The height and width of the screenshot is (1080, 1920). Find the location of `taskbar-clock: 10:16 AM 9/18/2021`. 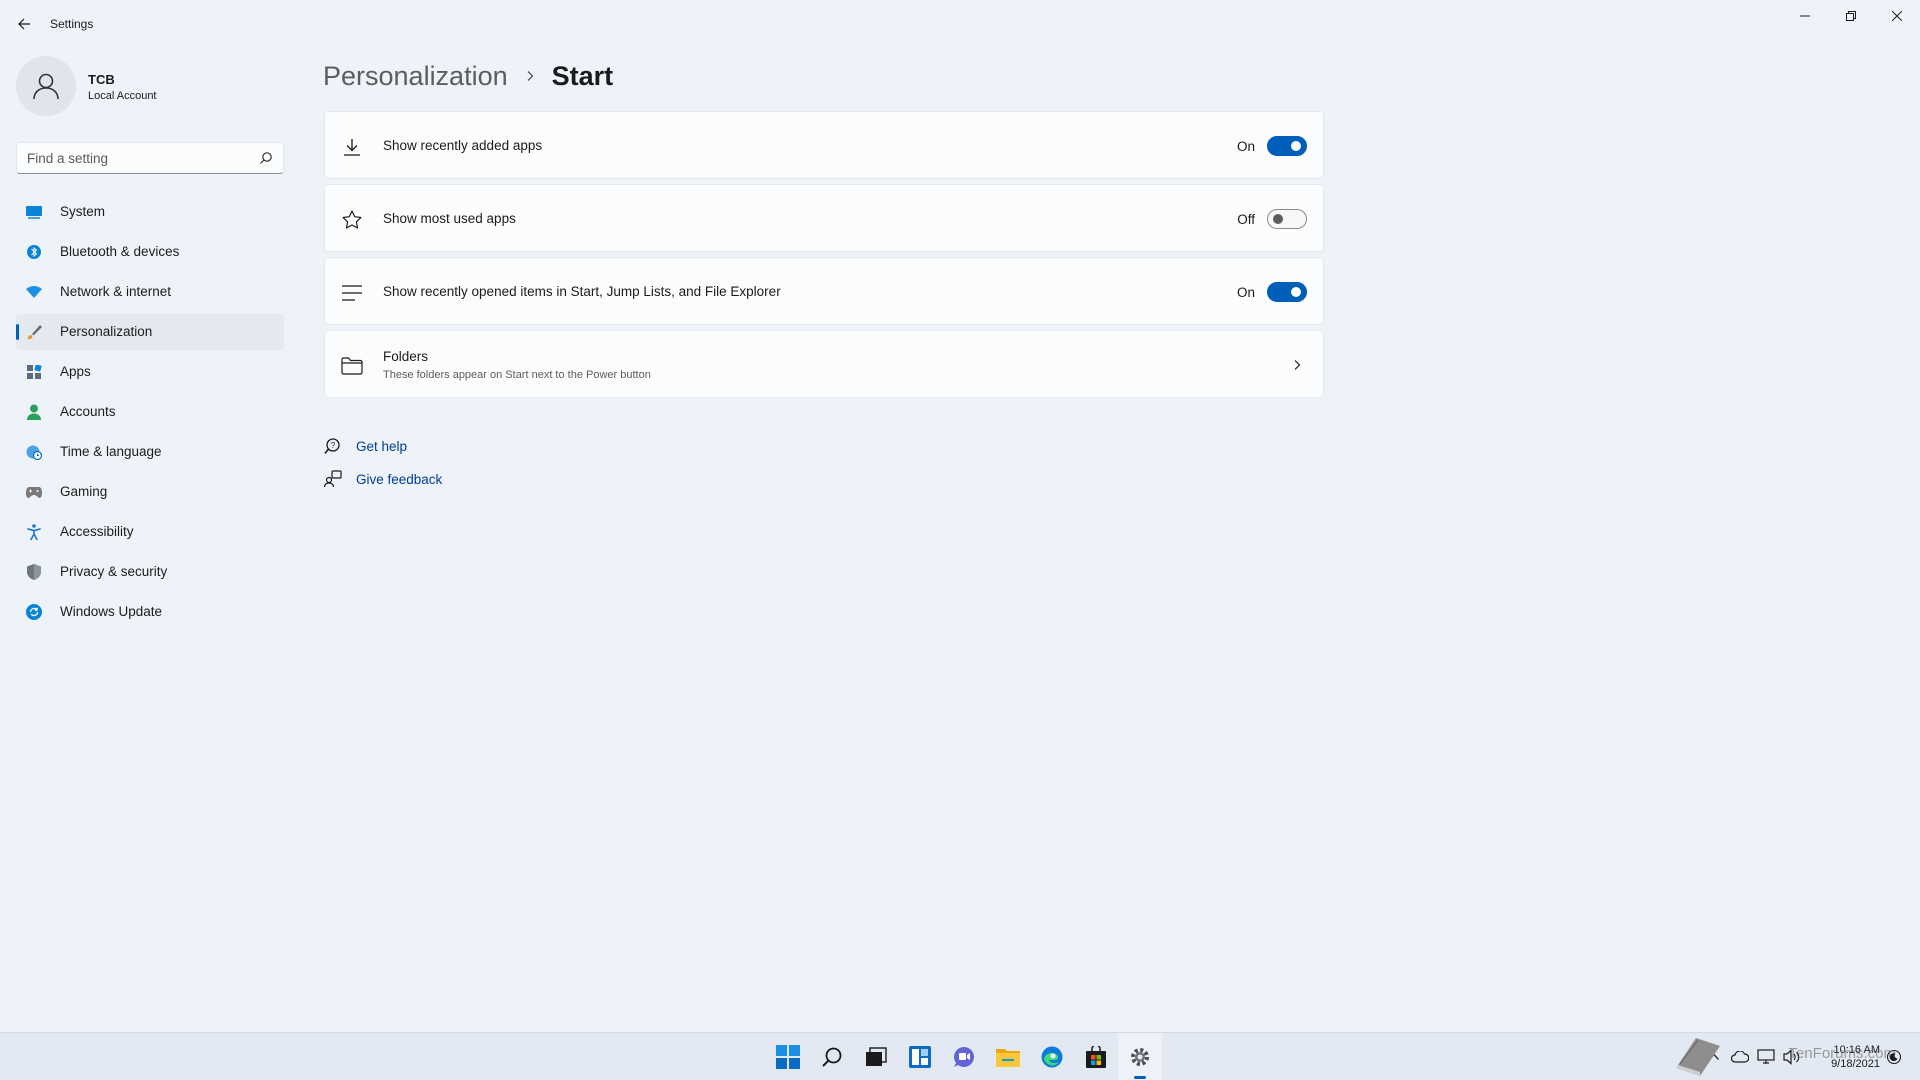

taskbar-clock: 10:16 AM 9/18/2021 is located at coordinates (1845, 1057).